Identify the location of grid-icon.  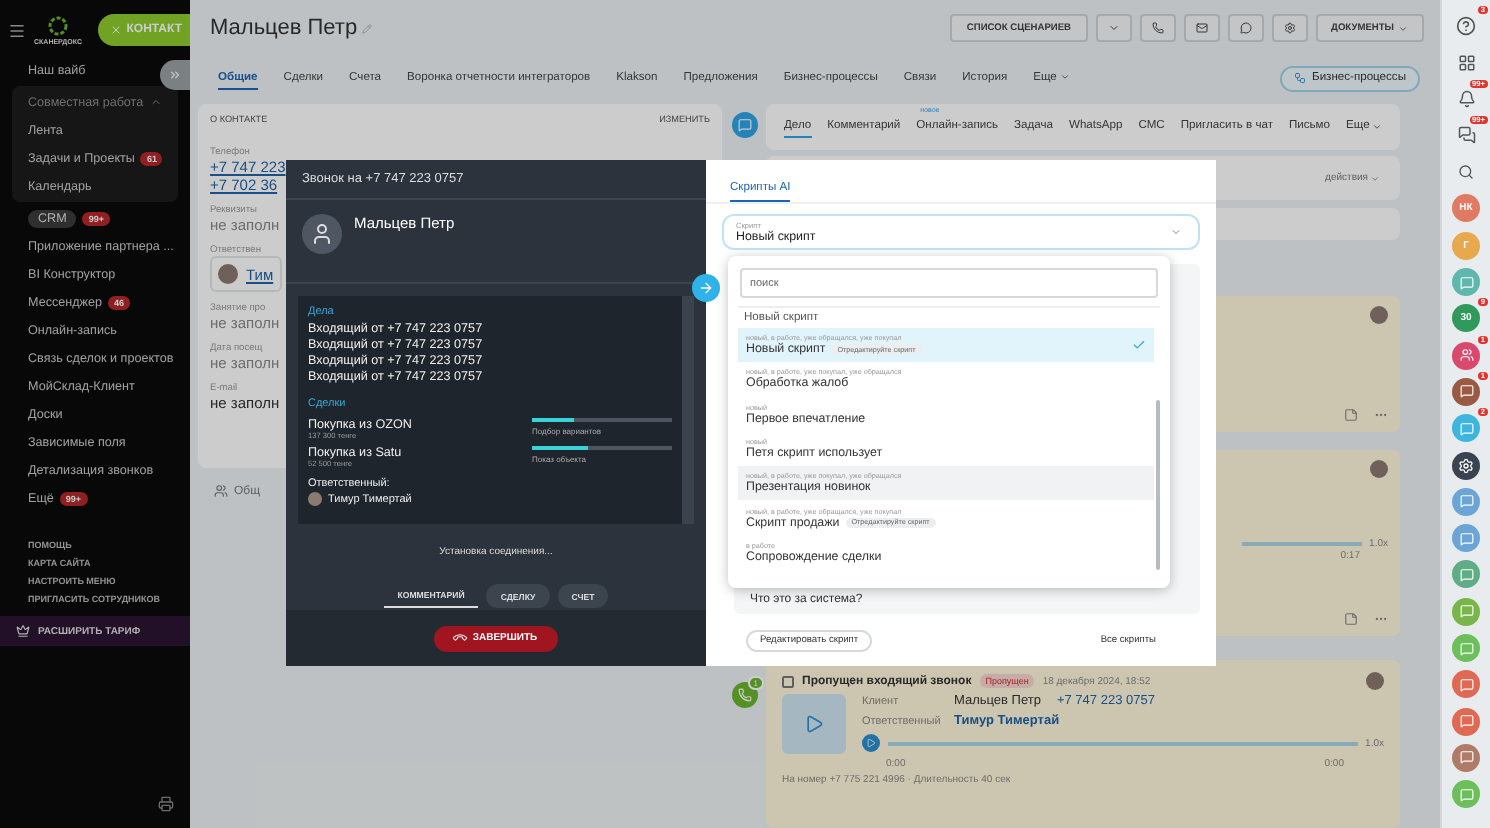
(1466, 62).